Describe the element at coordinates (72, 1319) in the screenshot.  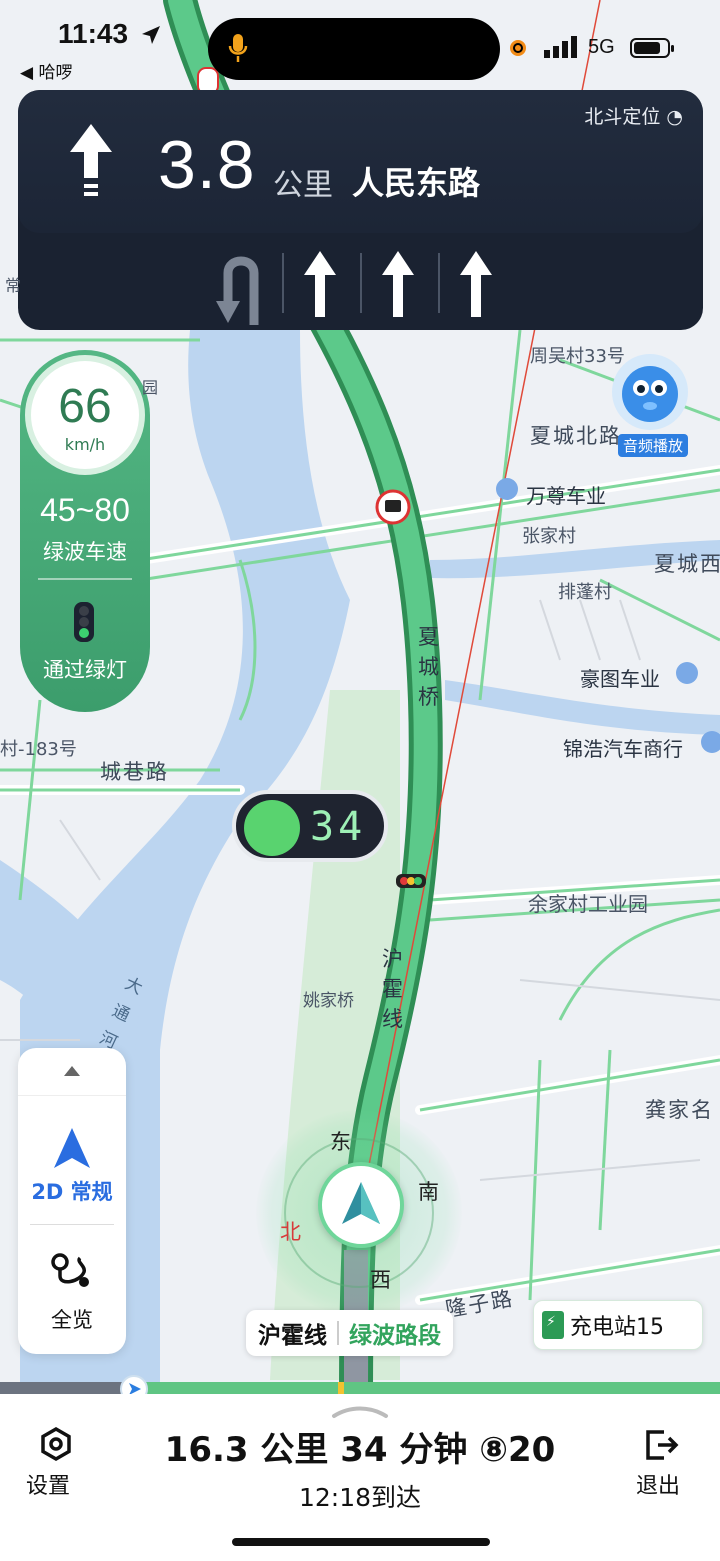
I see `overview-button: 全览` at that location.